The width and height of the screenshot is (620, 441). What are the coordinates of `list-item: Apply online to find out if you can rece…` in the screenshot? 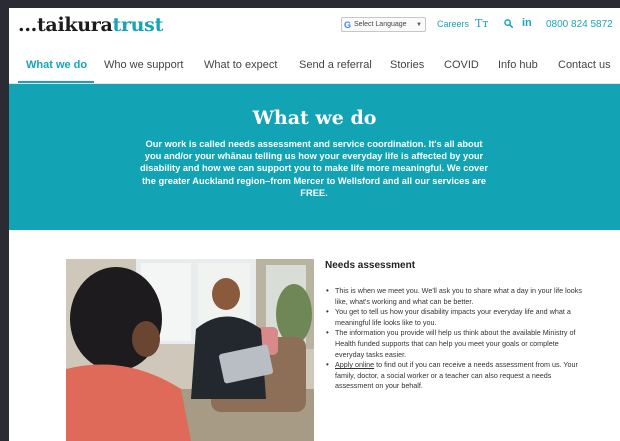 It's located at (455, 376).